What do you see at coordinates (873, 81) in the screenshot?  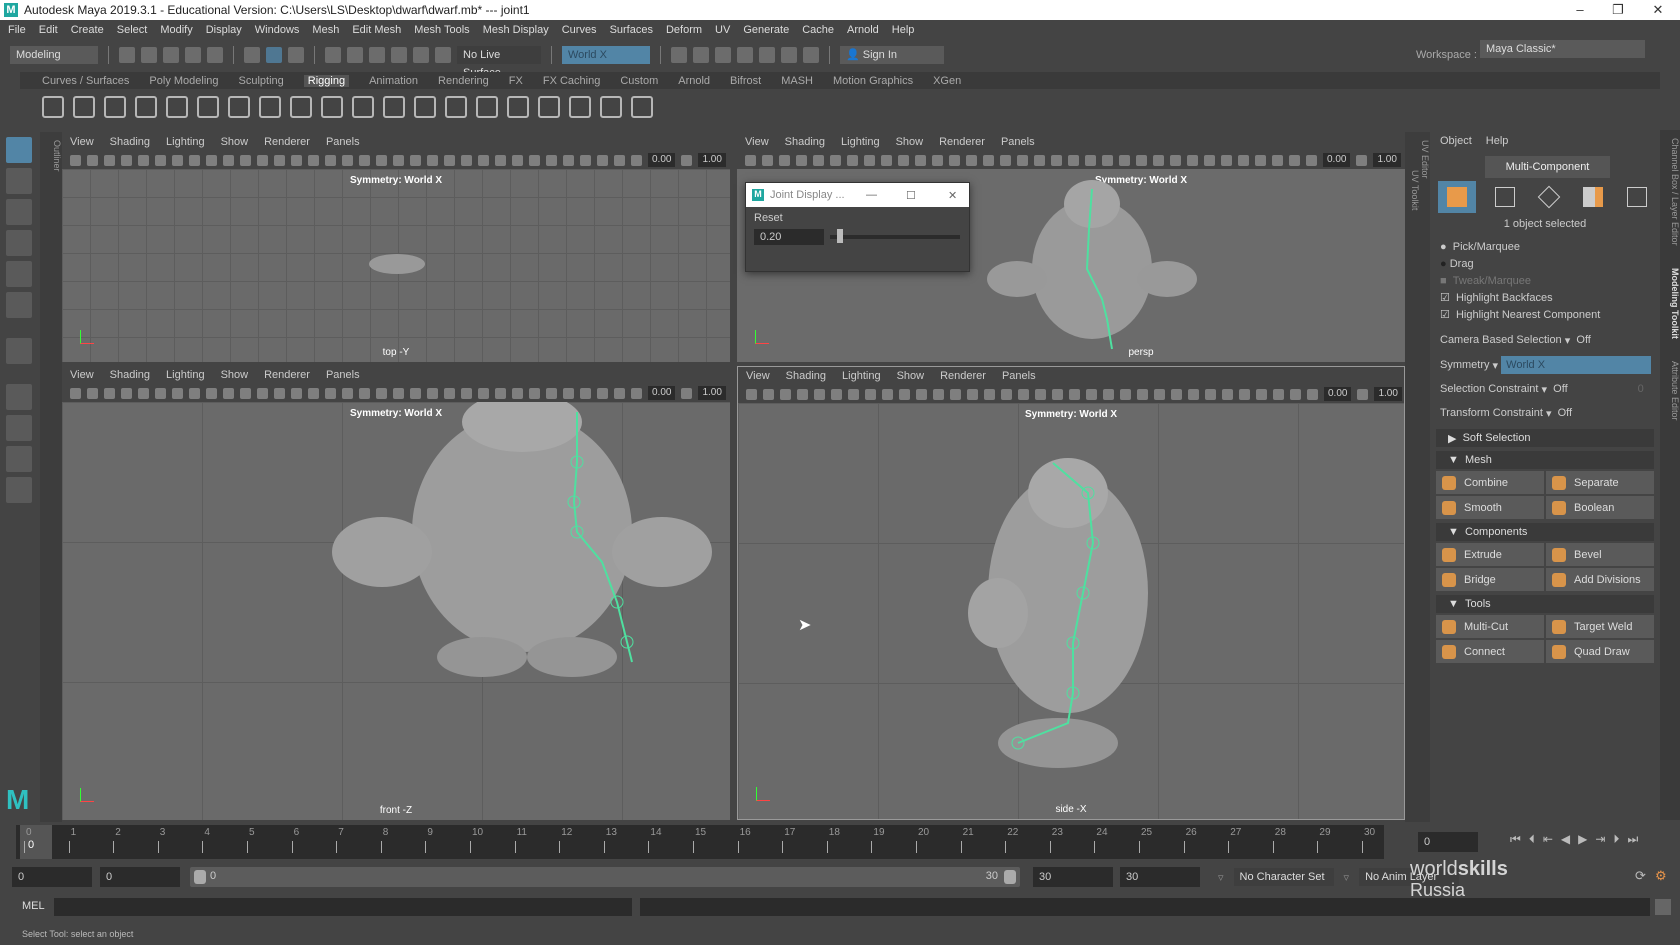 I see `shelf-tab-motion-graphics: Motion Graphics` at bounding box center [873, 81].